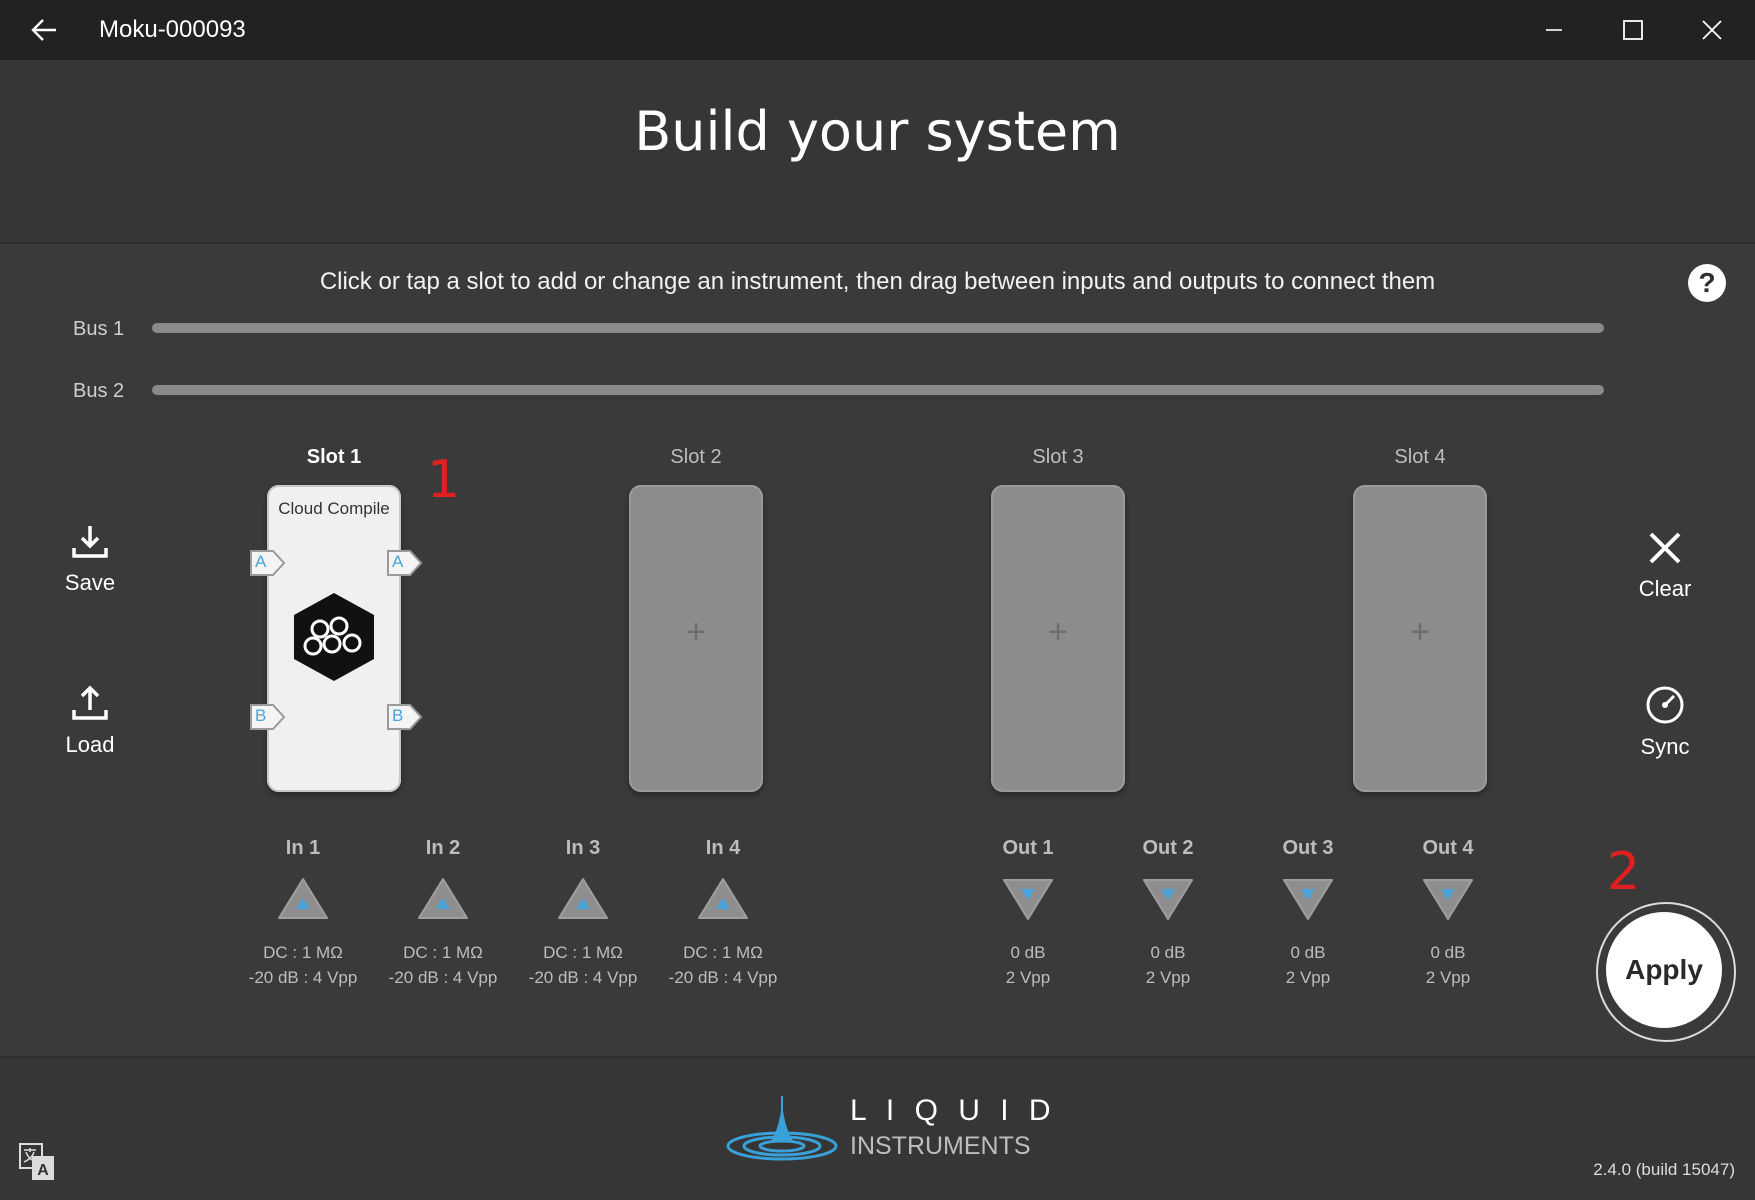  I want to click on output-1-gain: 0 dB, so click(1028, 952).